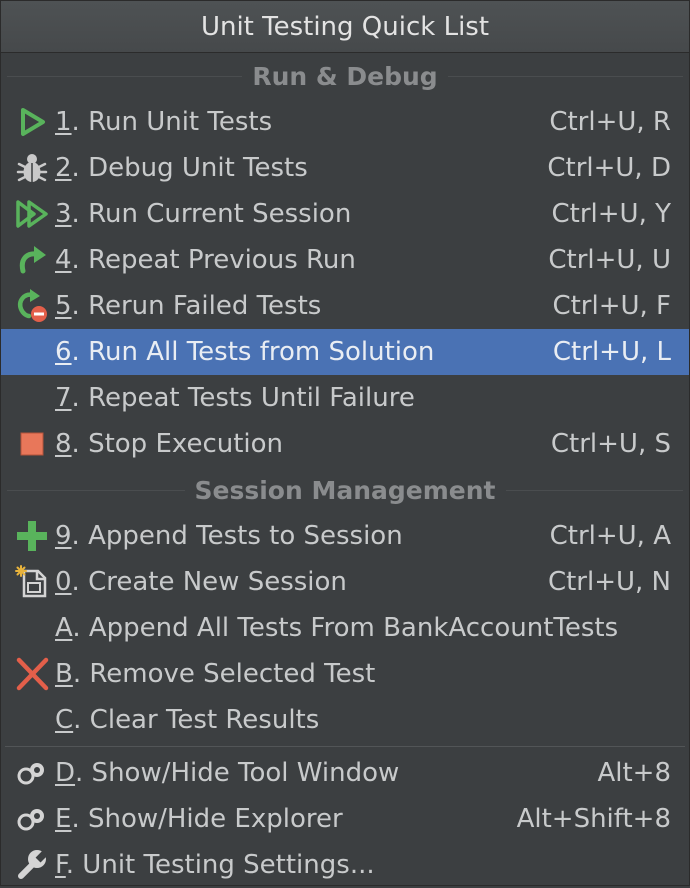 This screenshot has width=690, height=888. I want to click on menu-separator, so click(345, 746).